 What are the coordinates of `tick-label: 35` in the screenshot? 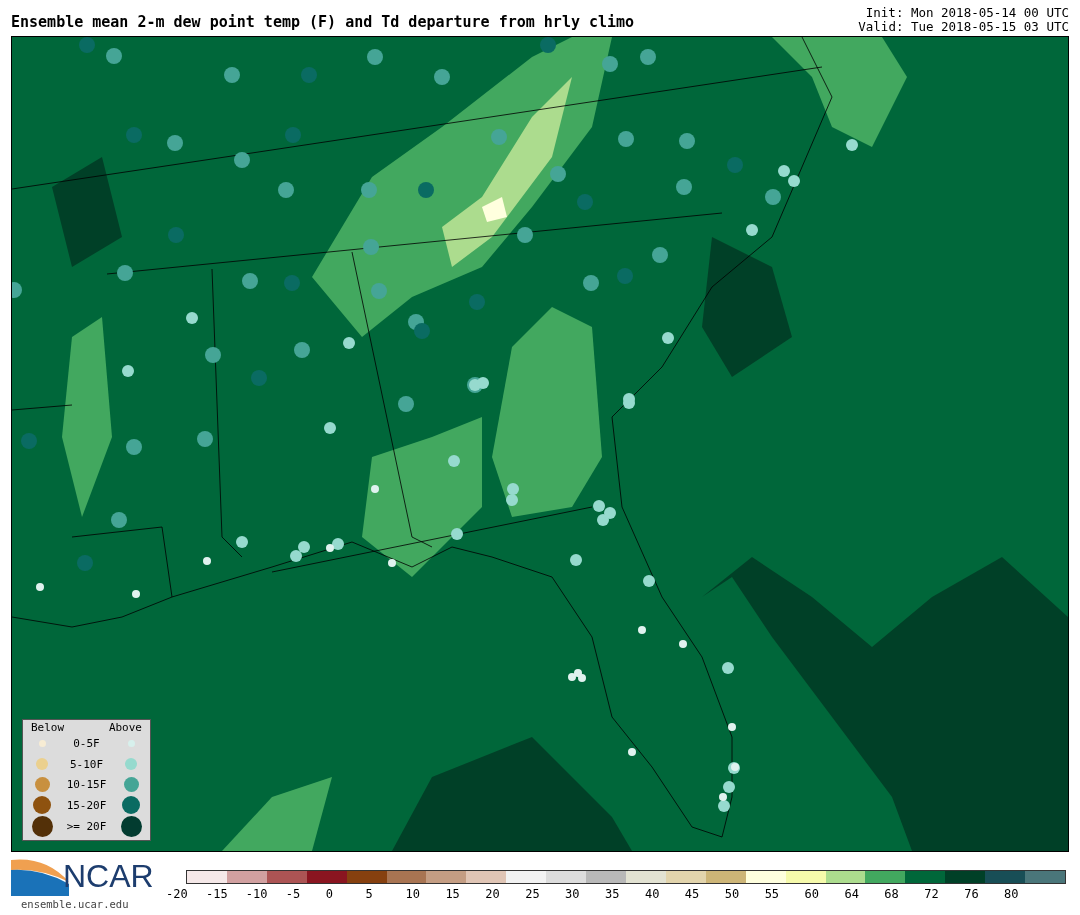 It's located at (612, 894).